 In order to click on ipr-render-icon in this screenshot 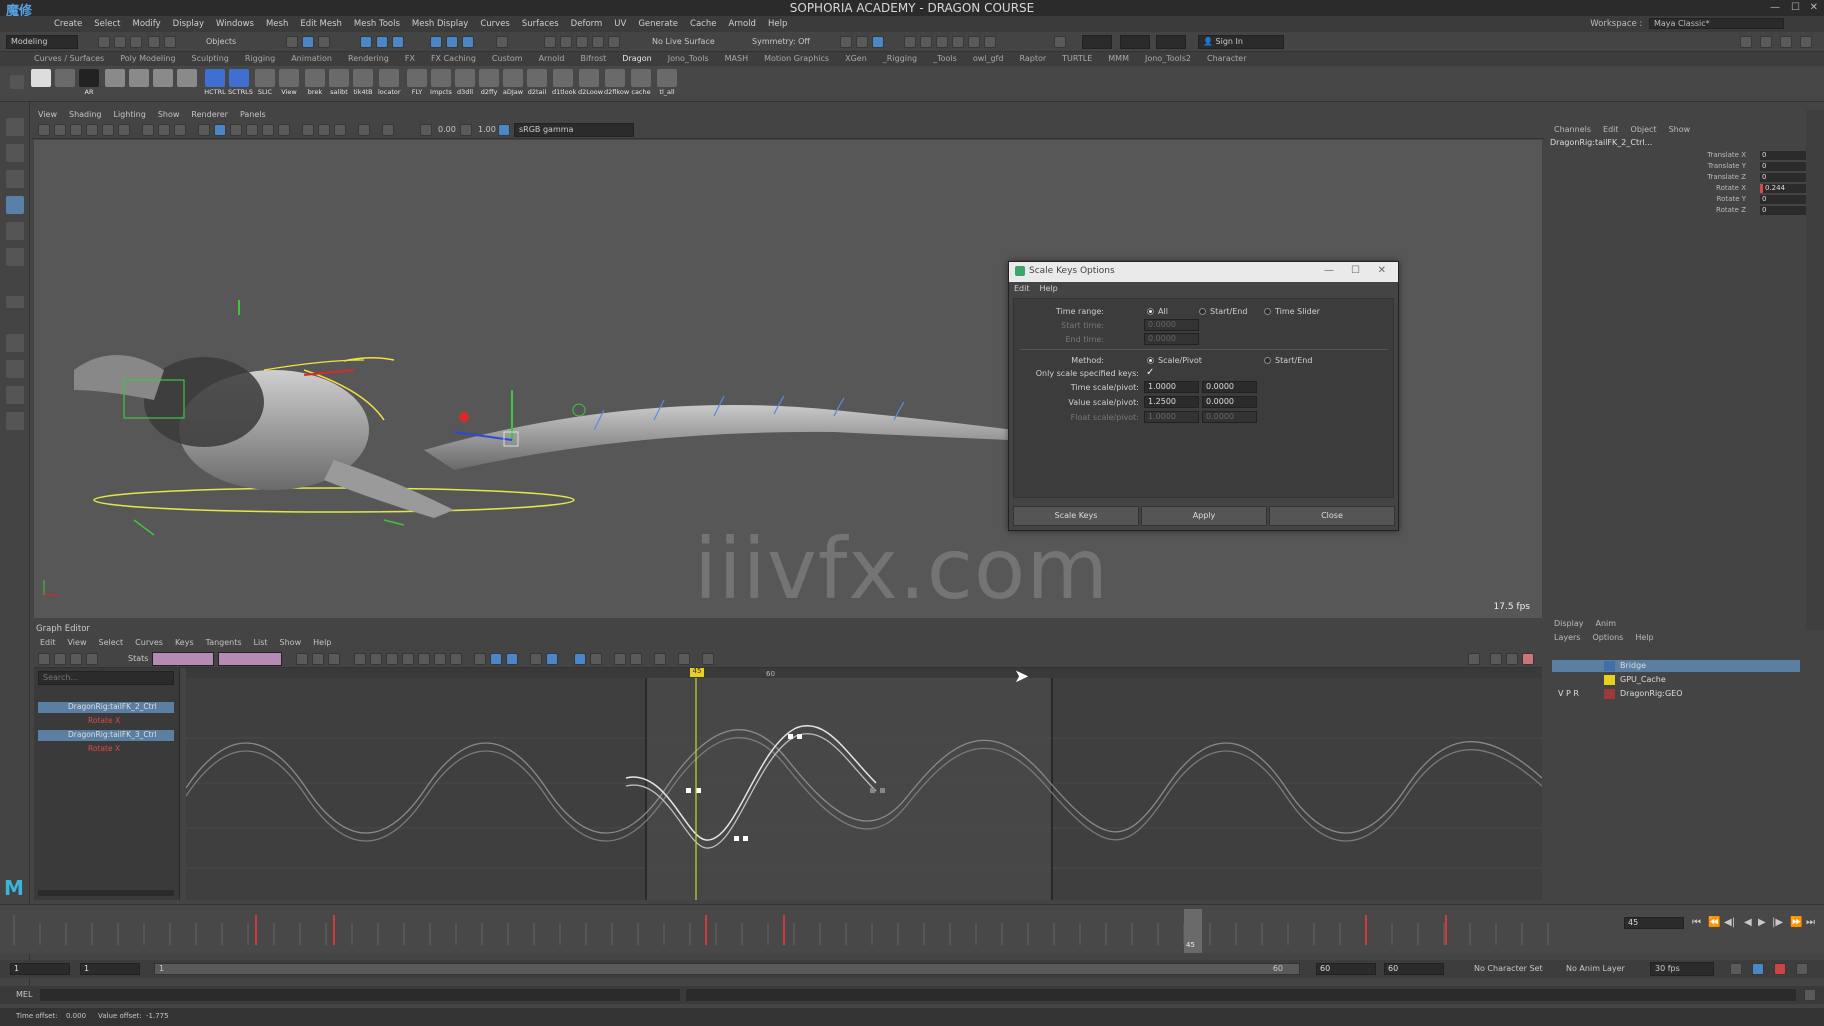, I will do `click(942, 42)`.